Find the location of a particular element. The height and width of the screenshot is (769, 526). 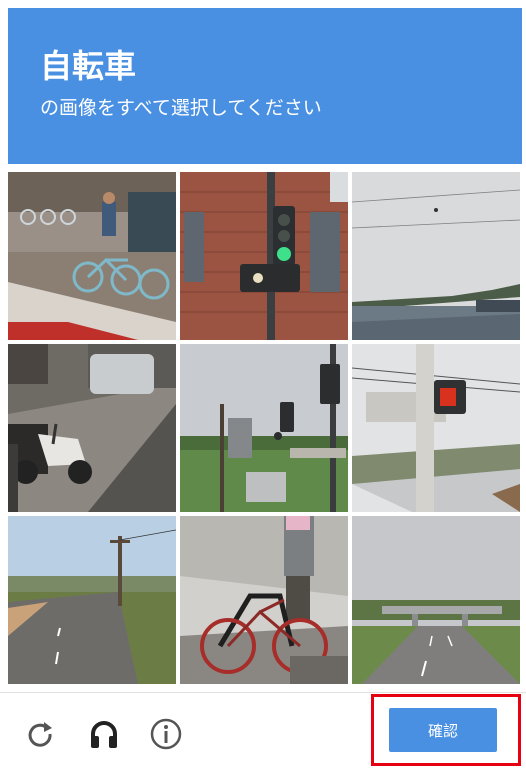

verify-highlight: 確認 is located at coordinates (446, 730).